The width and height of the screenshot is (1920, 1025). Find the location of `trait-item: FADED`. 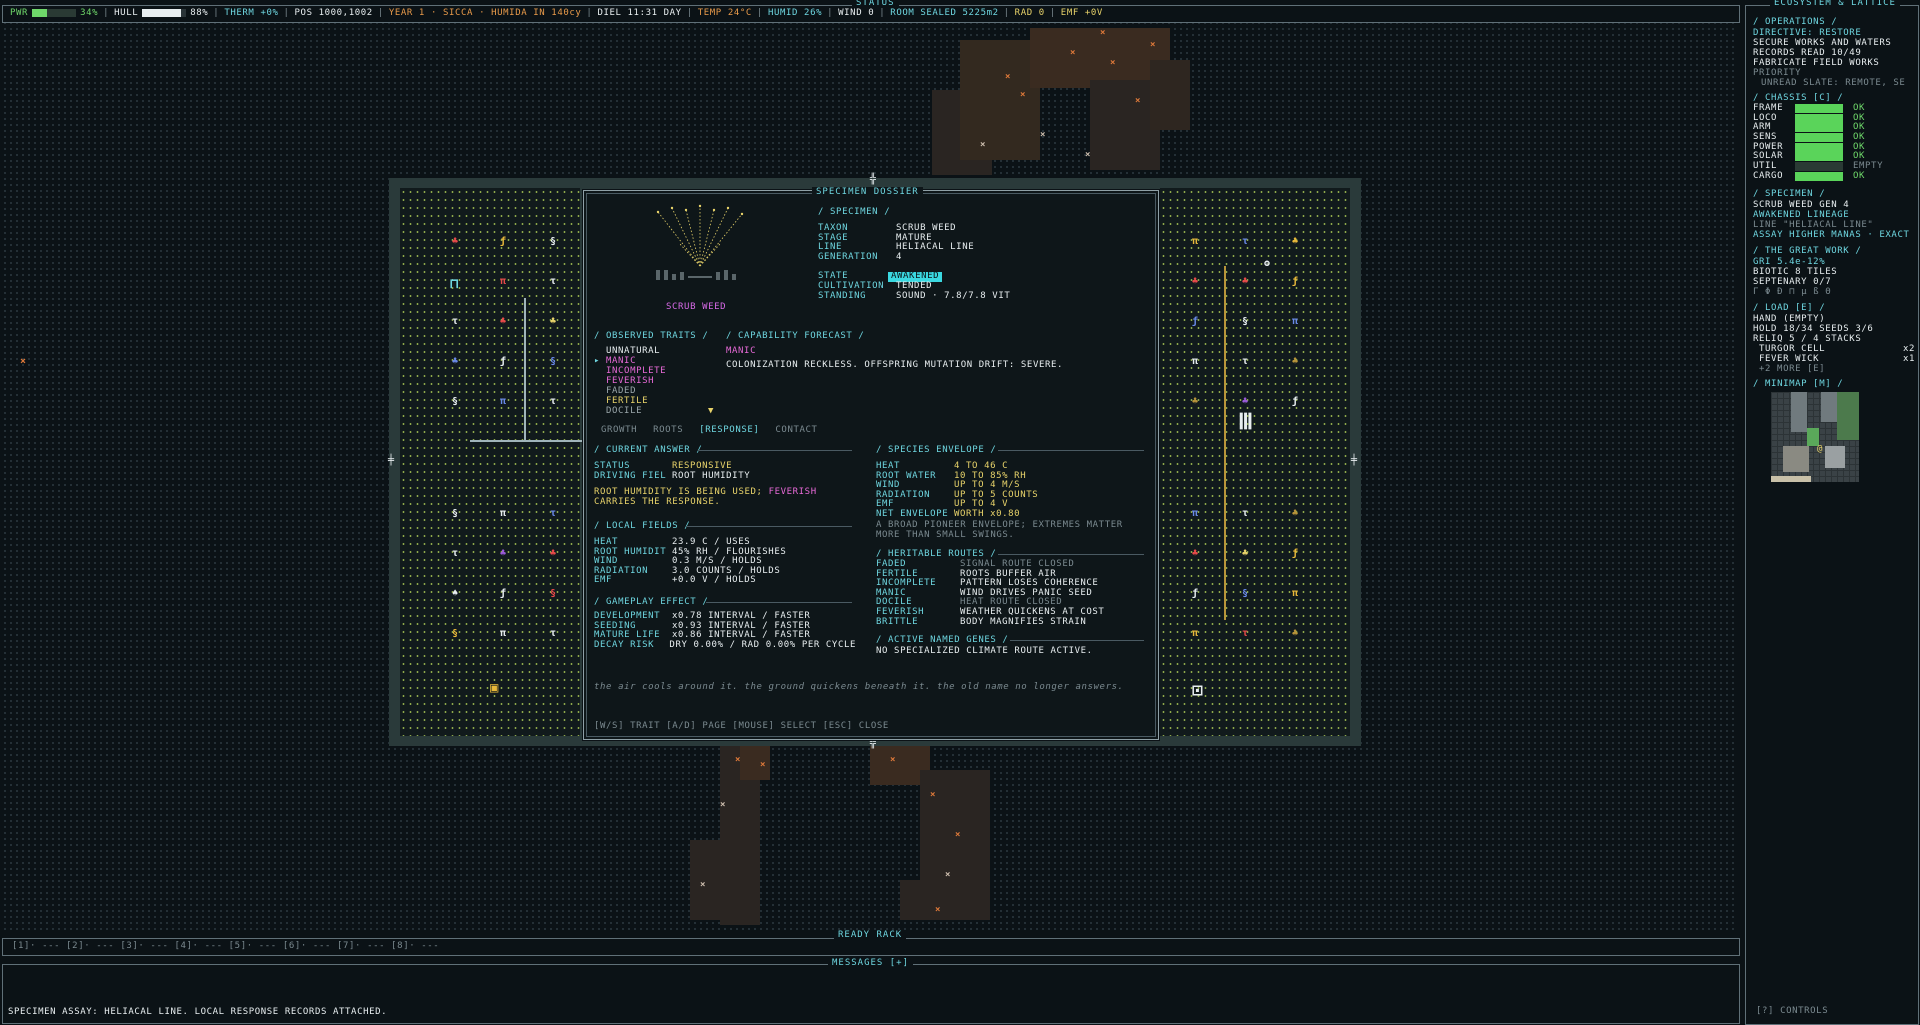

trait-item: FADED is located at coordinates (659, 391).